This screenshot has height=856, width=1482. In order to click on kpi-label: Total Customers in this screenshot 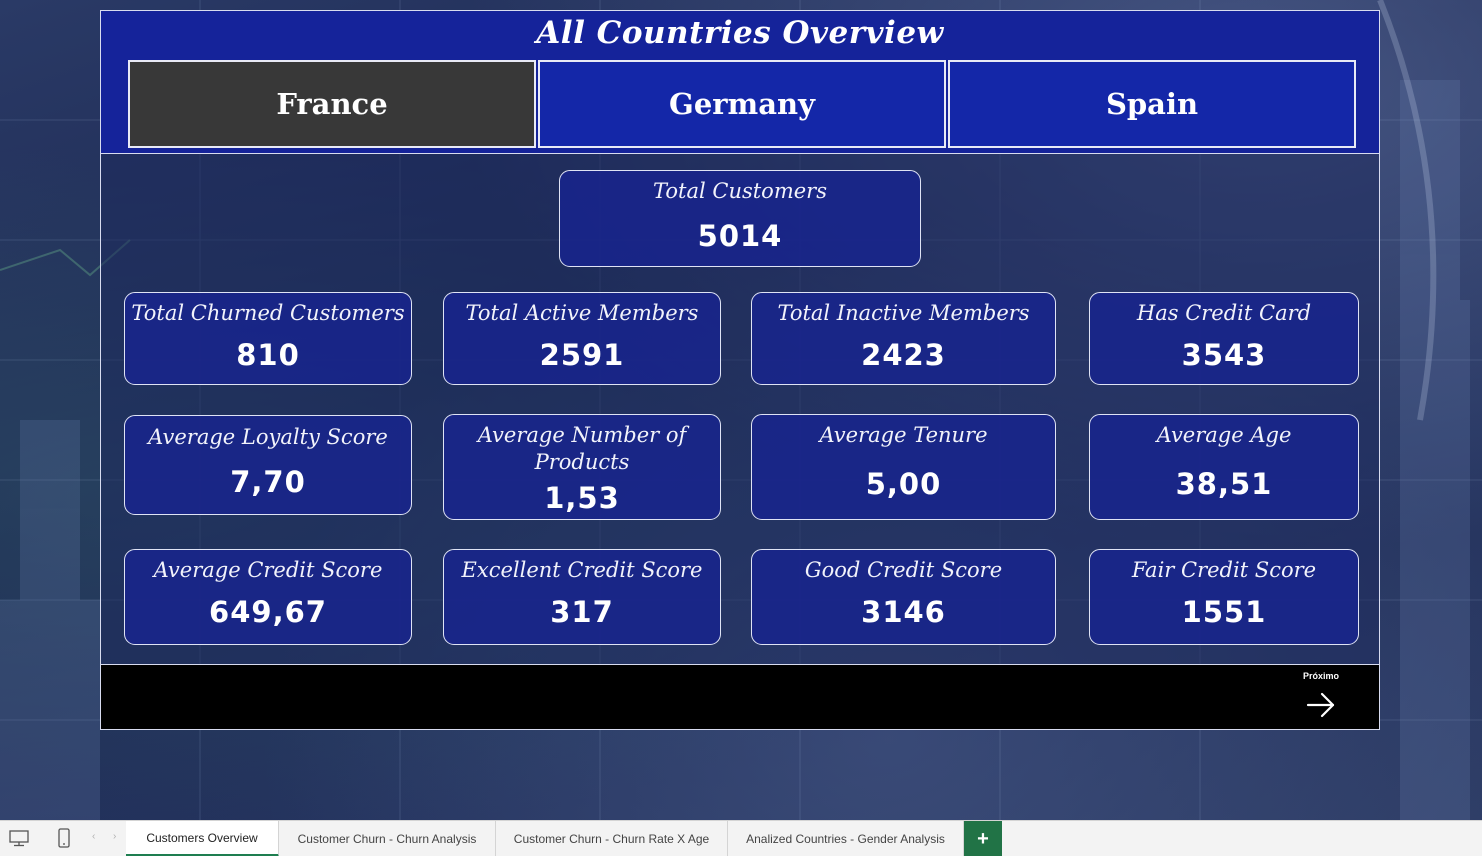, I will do `click(740, 191)`.